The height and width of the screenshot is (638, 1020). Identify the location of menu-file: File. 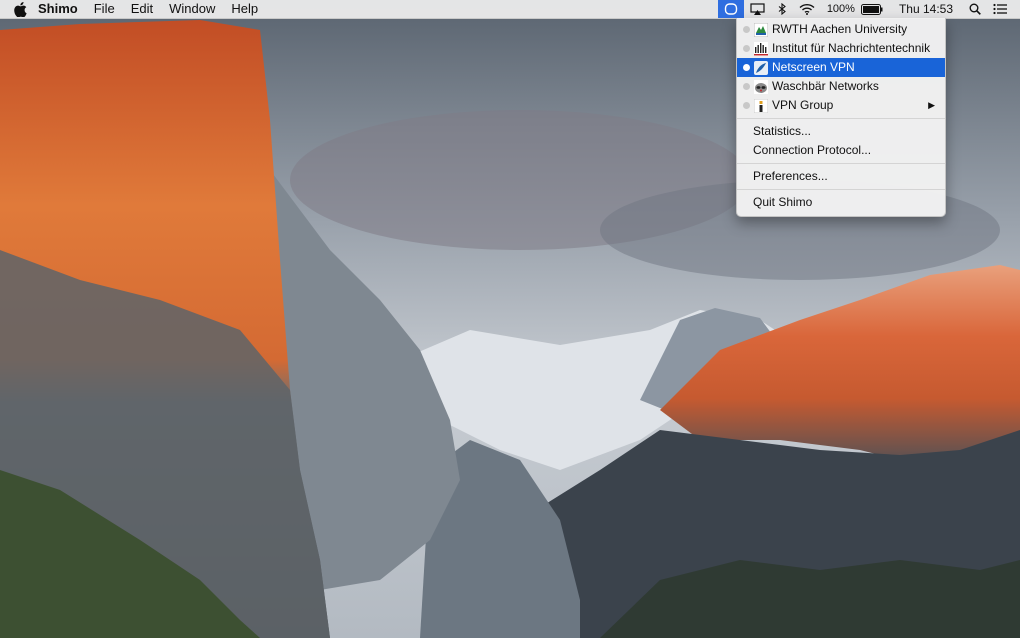
(104, 9).